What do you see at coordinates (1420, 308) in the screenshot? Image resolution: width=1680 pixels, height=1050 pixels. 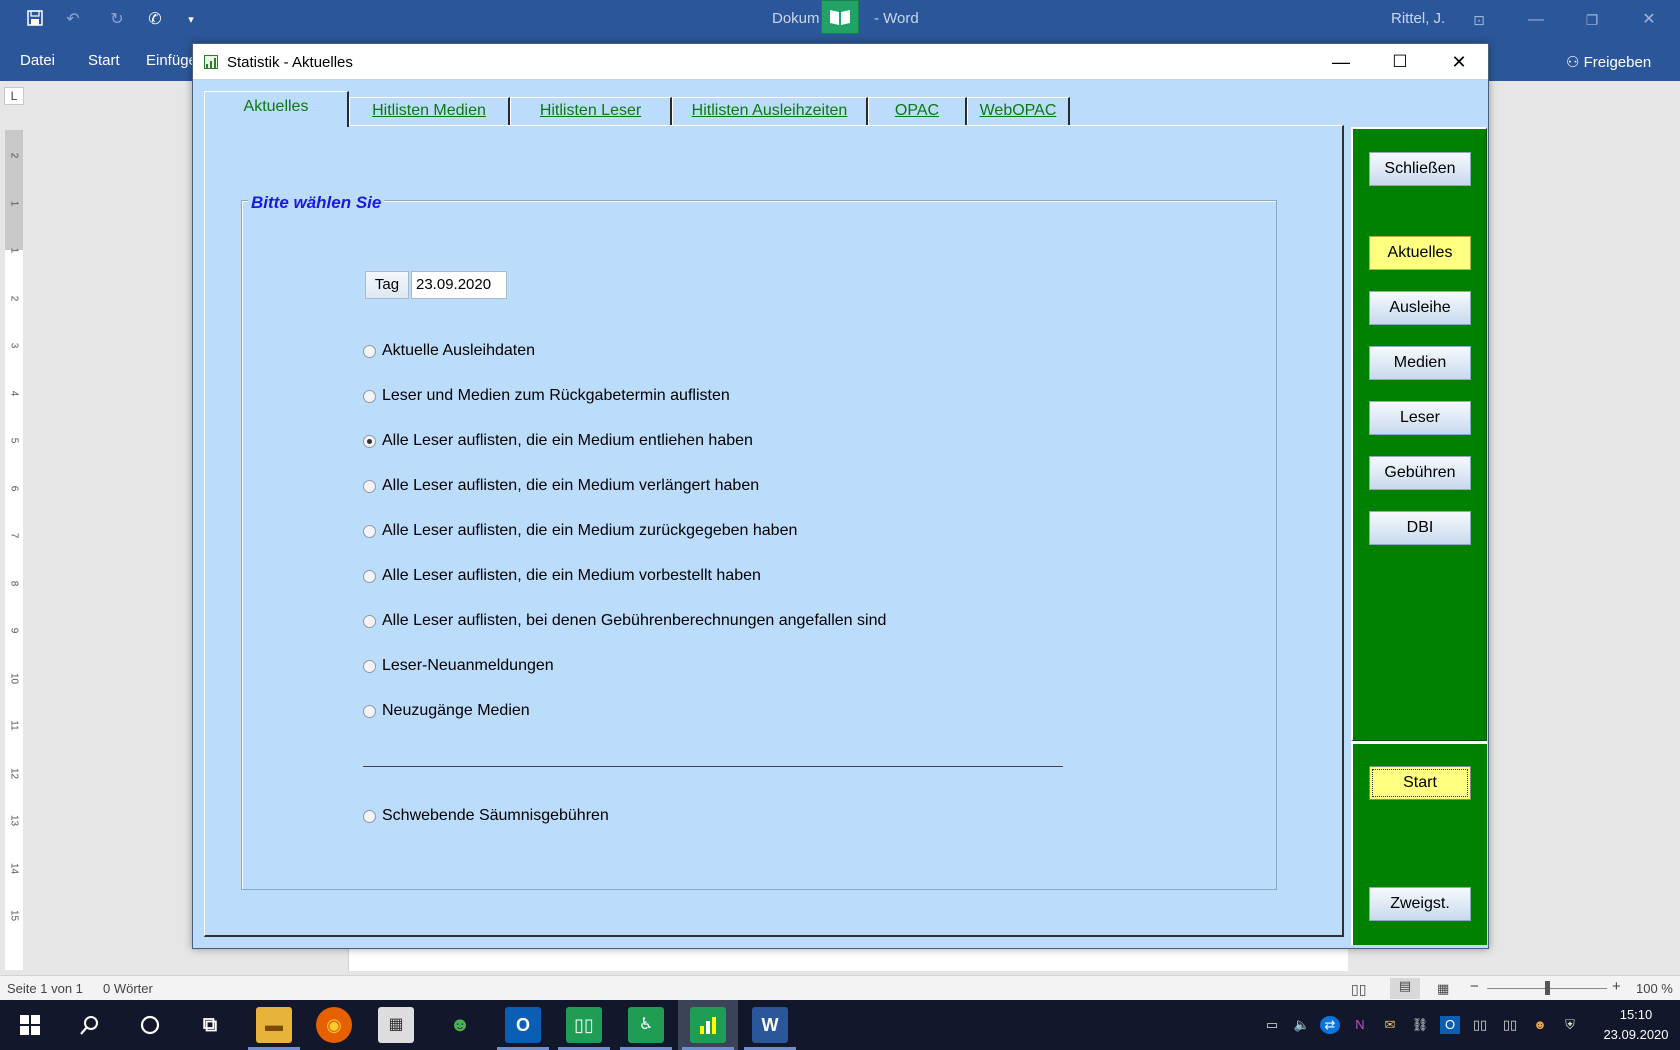 I see `ausleihe-button: Ausleihe` at bounding box center [1420, 308].